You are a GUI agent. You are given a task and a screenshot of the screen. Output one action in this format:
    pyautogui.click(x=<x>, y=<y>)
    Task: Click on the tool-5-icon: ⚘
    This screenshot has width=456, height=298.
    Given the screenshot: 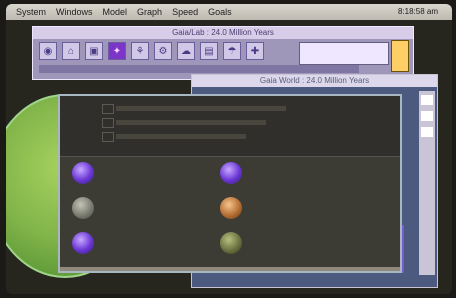 What is the action you would take?
    pyautogui.click(x=140, y=51)
    